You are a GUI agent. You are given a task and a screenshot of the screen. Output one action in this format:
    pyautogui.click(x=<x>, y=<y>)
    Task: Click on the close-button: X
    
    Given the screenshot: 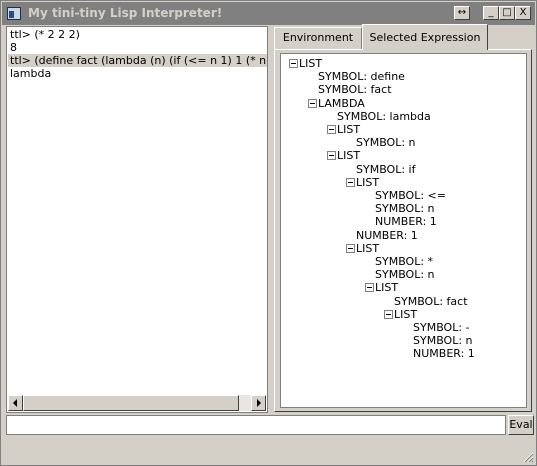 What is the action you would take?
    pyautogui.click(x=523, y=13)
    